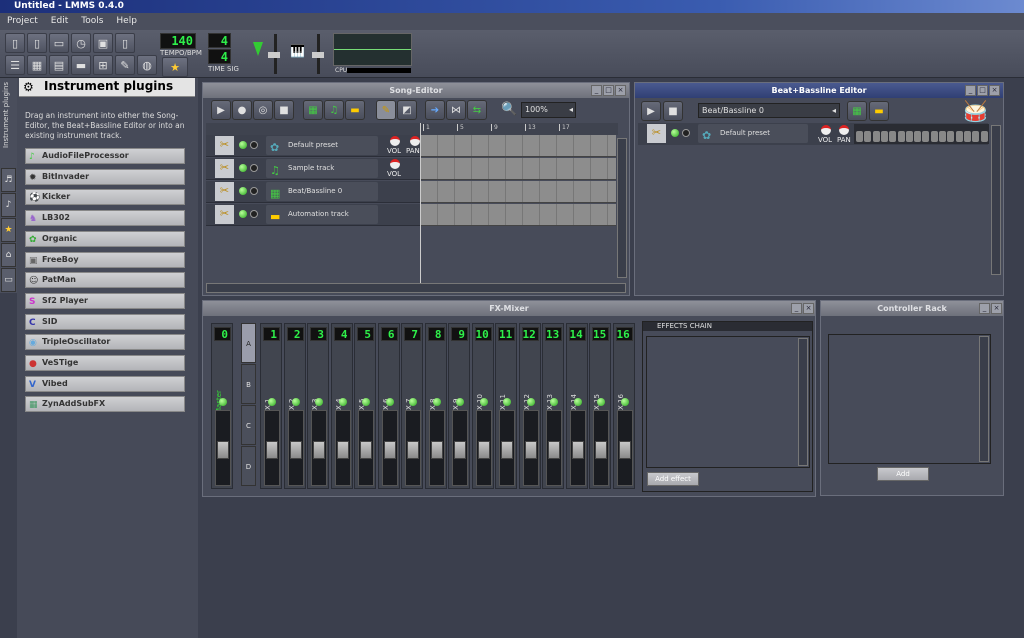  I want to click on bb-editor-titlebar: Beat+Bassline Editor, so click(819, 90).